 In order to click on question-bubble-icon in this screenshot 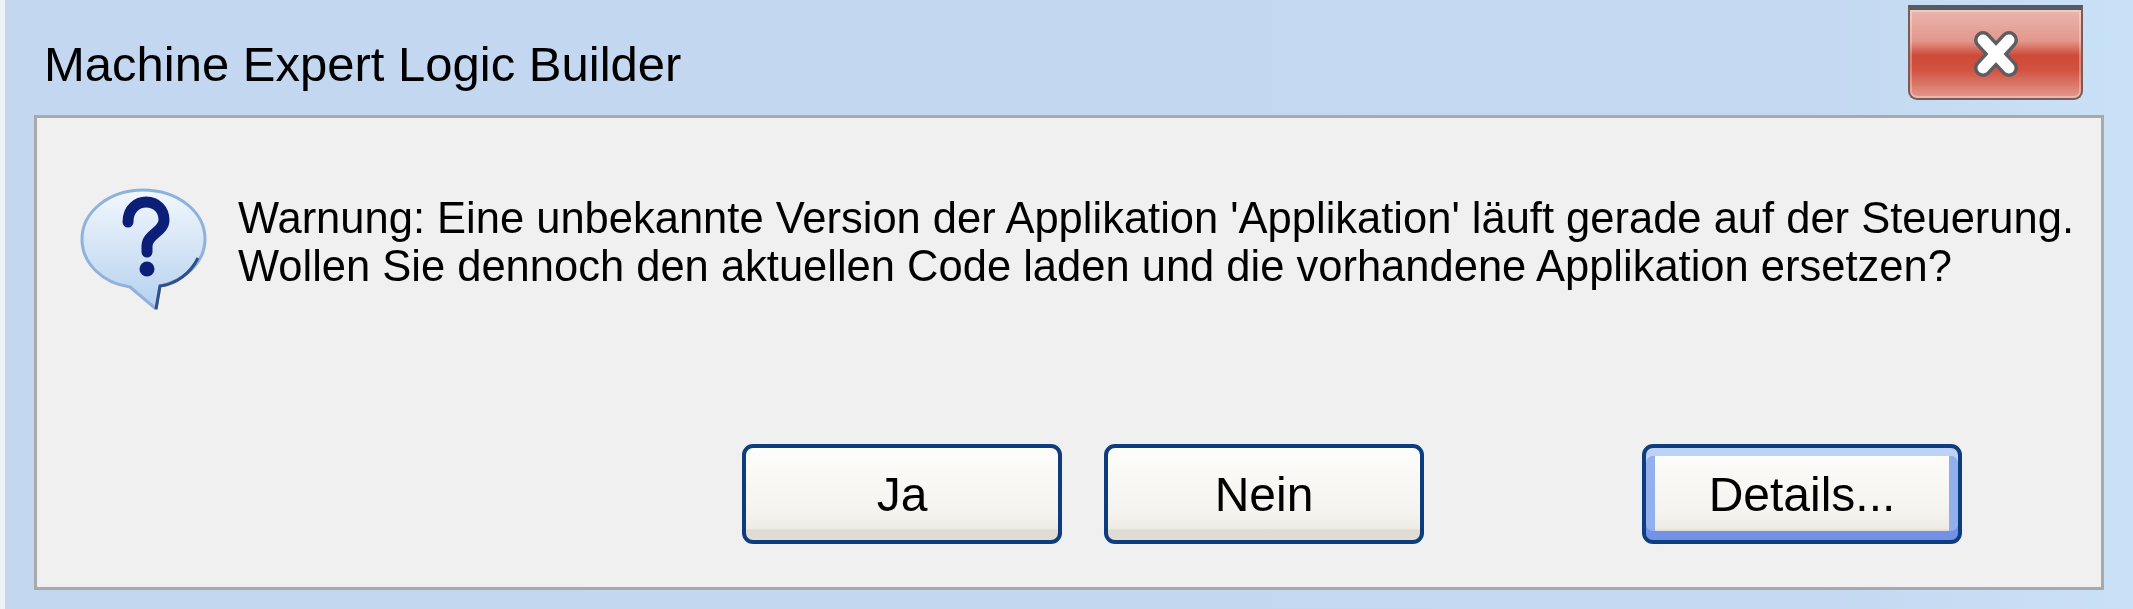, I will do `click(143, 249)`.